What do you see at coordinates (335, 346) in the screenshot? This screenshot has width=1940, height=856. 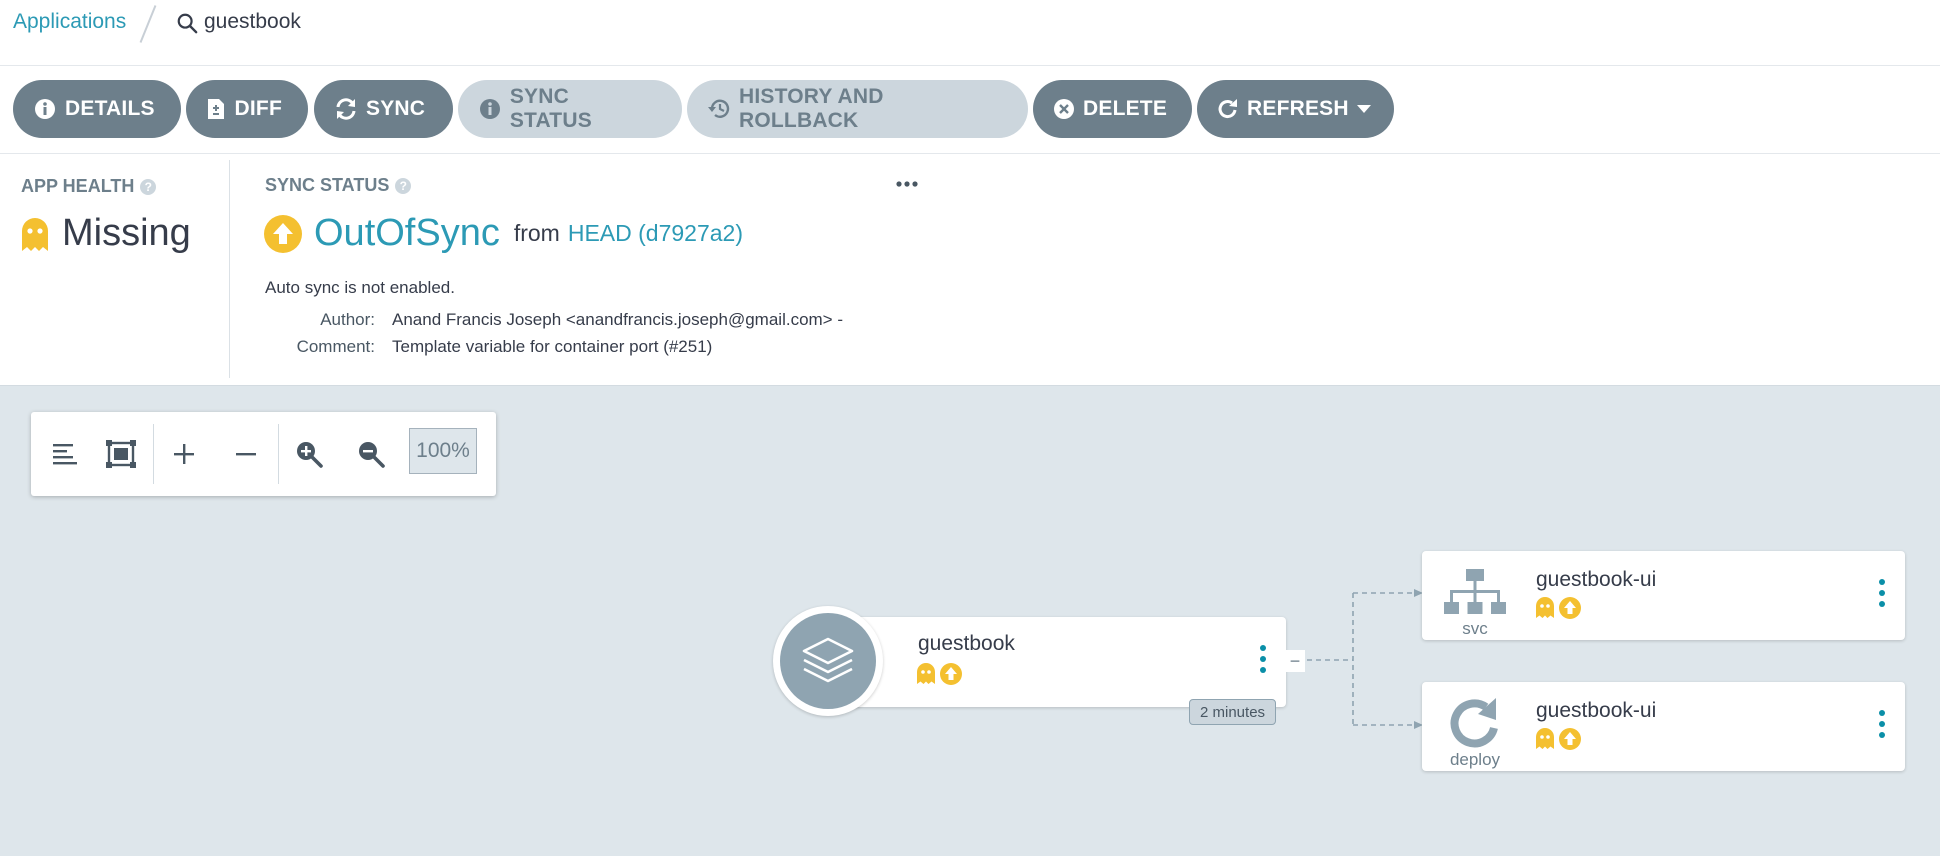 I see `comment-label: Comment:` at bounding box center [335, 346].